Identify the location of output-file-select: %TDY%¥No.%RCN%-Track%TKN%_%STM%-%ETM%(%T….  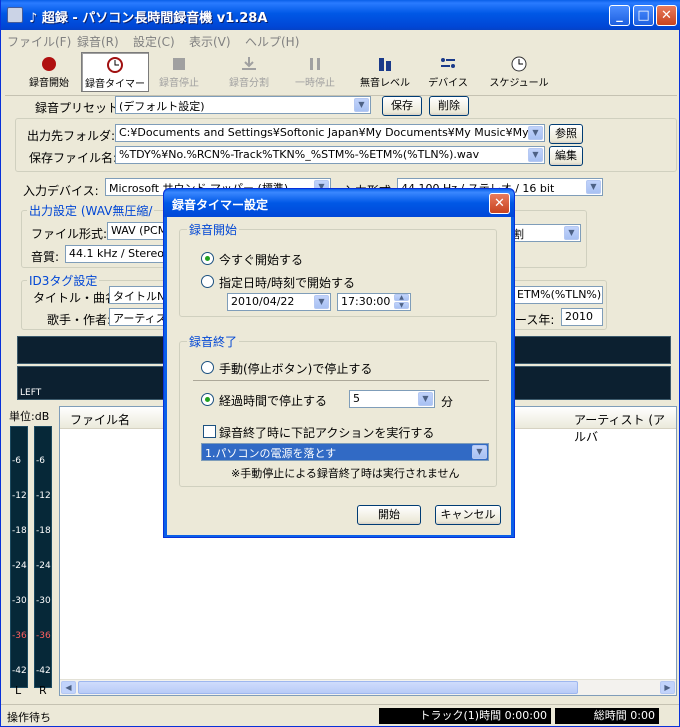
(330, 155).